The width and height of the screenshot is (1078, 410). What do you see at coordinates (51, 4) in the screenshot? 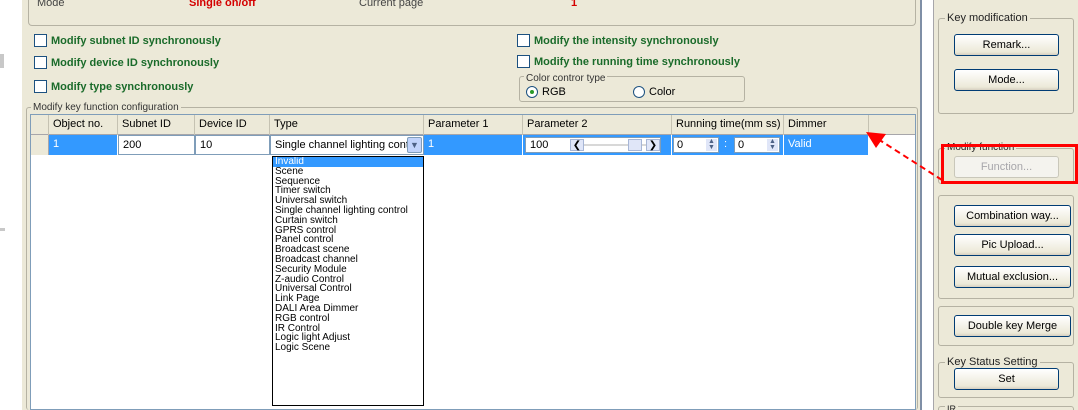
I see `mode-label: Mode` at bounding box center [51, 4].